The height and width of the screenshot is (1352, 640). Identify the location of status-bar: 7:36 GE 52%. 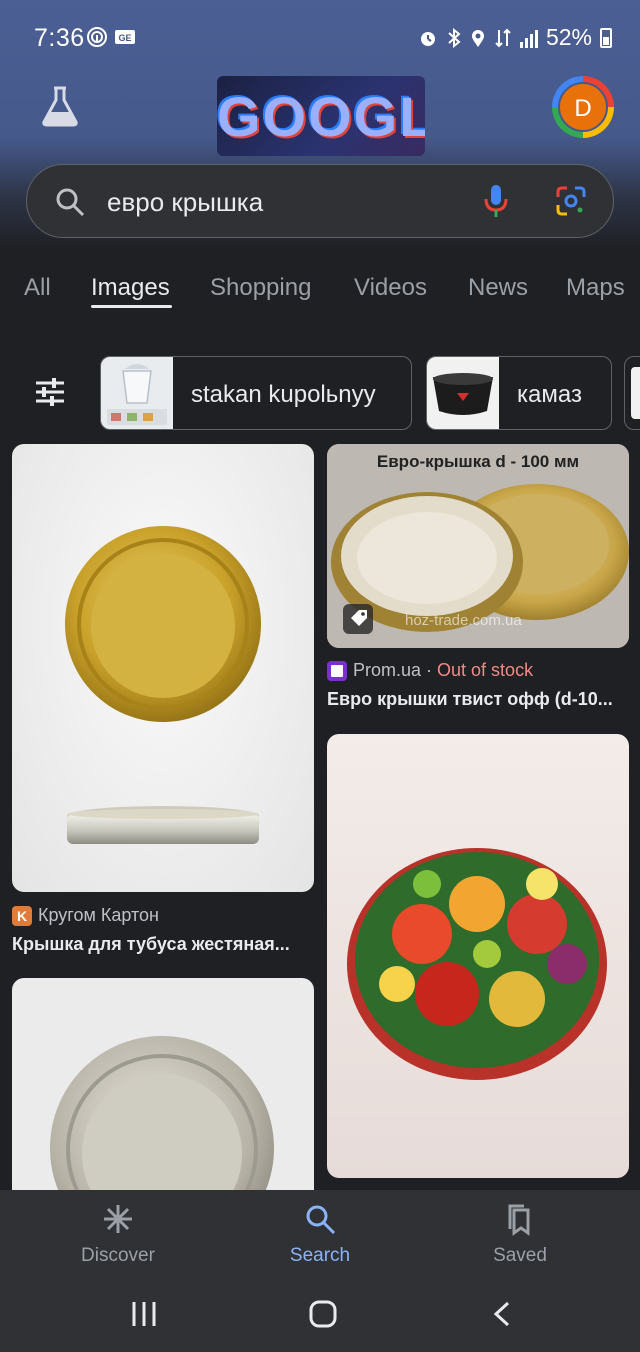
(320, 39).